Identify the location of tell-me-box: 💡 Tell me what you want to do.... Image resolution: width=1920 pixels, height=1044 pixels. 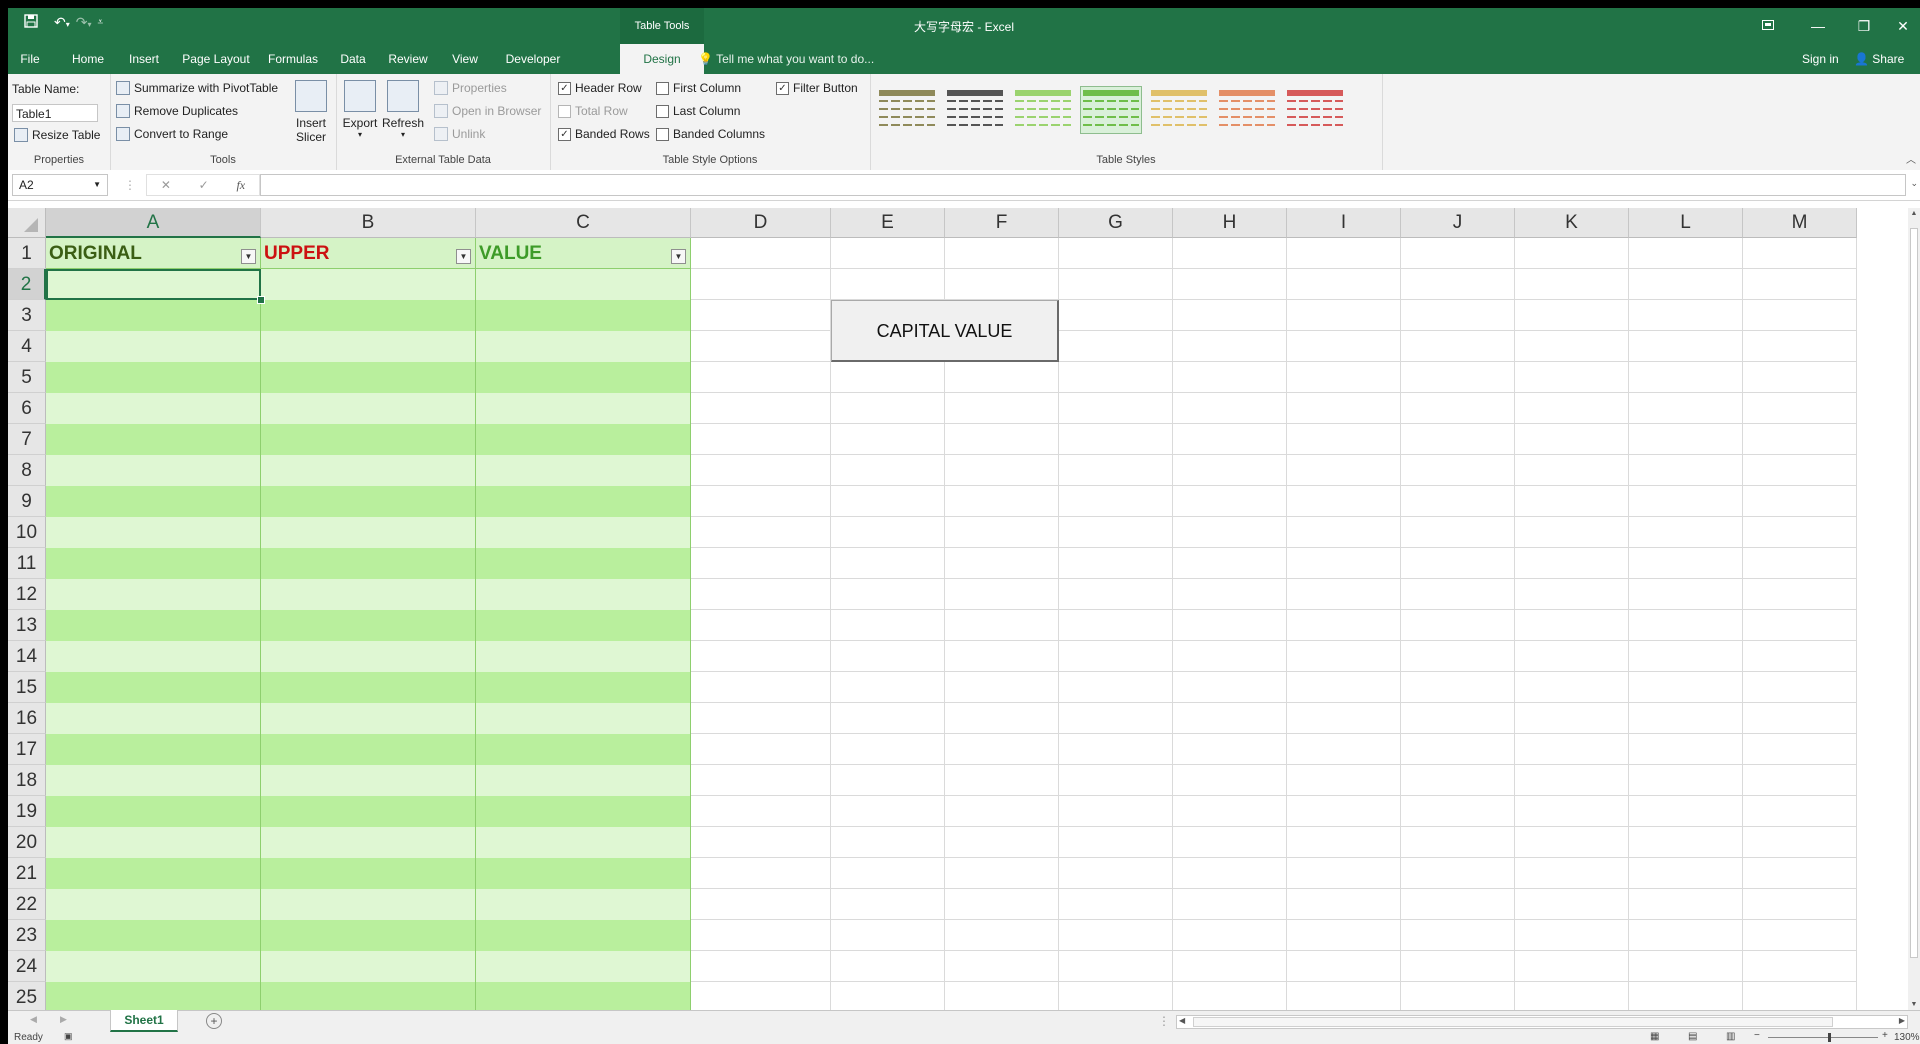
(786, 59).